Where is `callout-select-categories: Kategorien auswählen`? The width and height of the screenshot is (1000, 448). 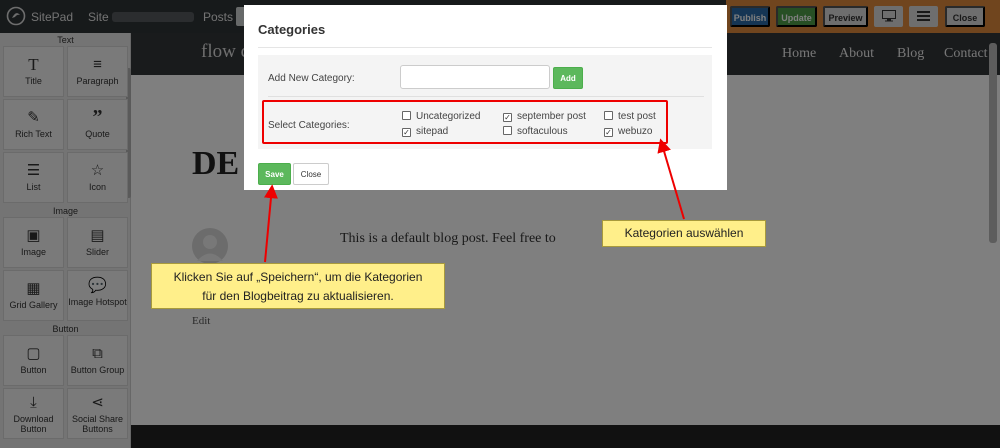 callout-select-categories: Kategorien auswählen is located at coordinates (684, 233).